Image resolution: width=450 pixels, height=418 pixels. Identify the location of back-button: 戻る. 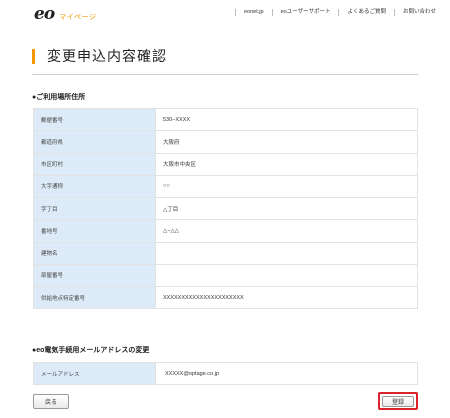
(51, 401).